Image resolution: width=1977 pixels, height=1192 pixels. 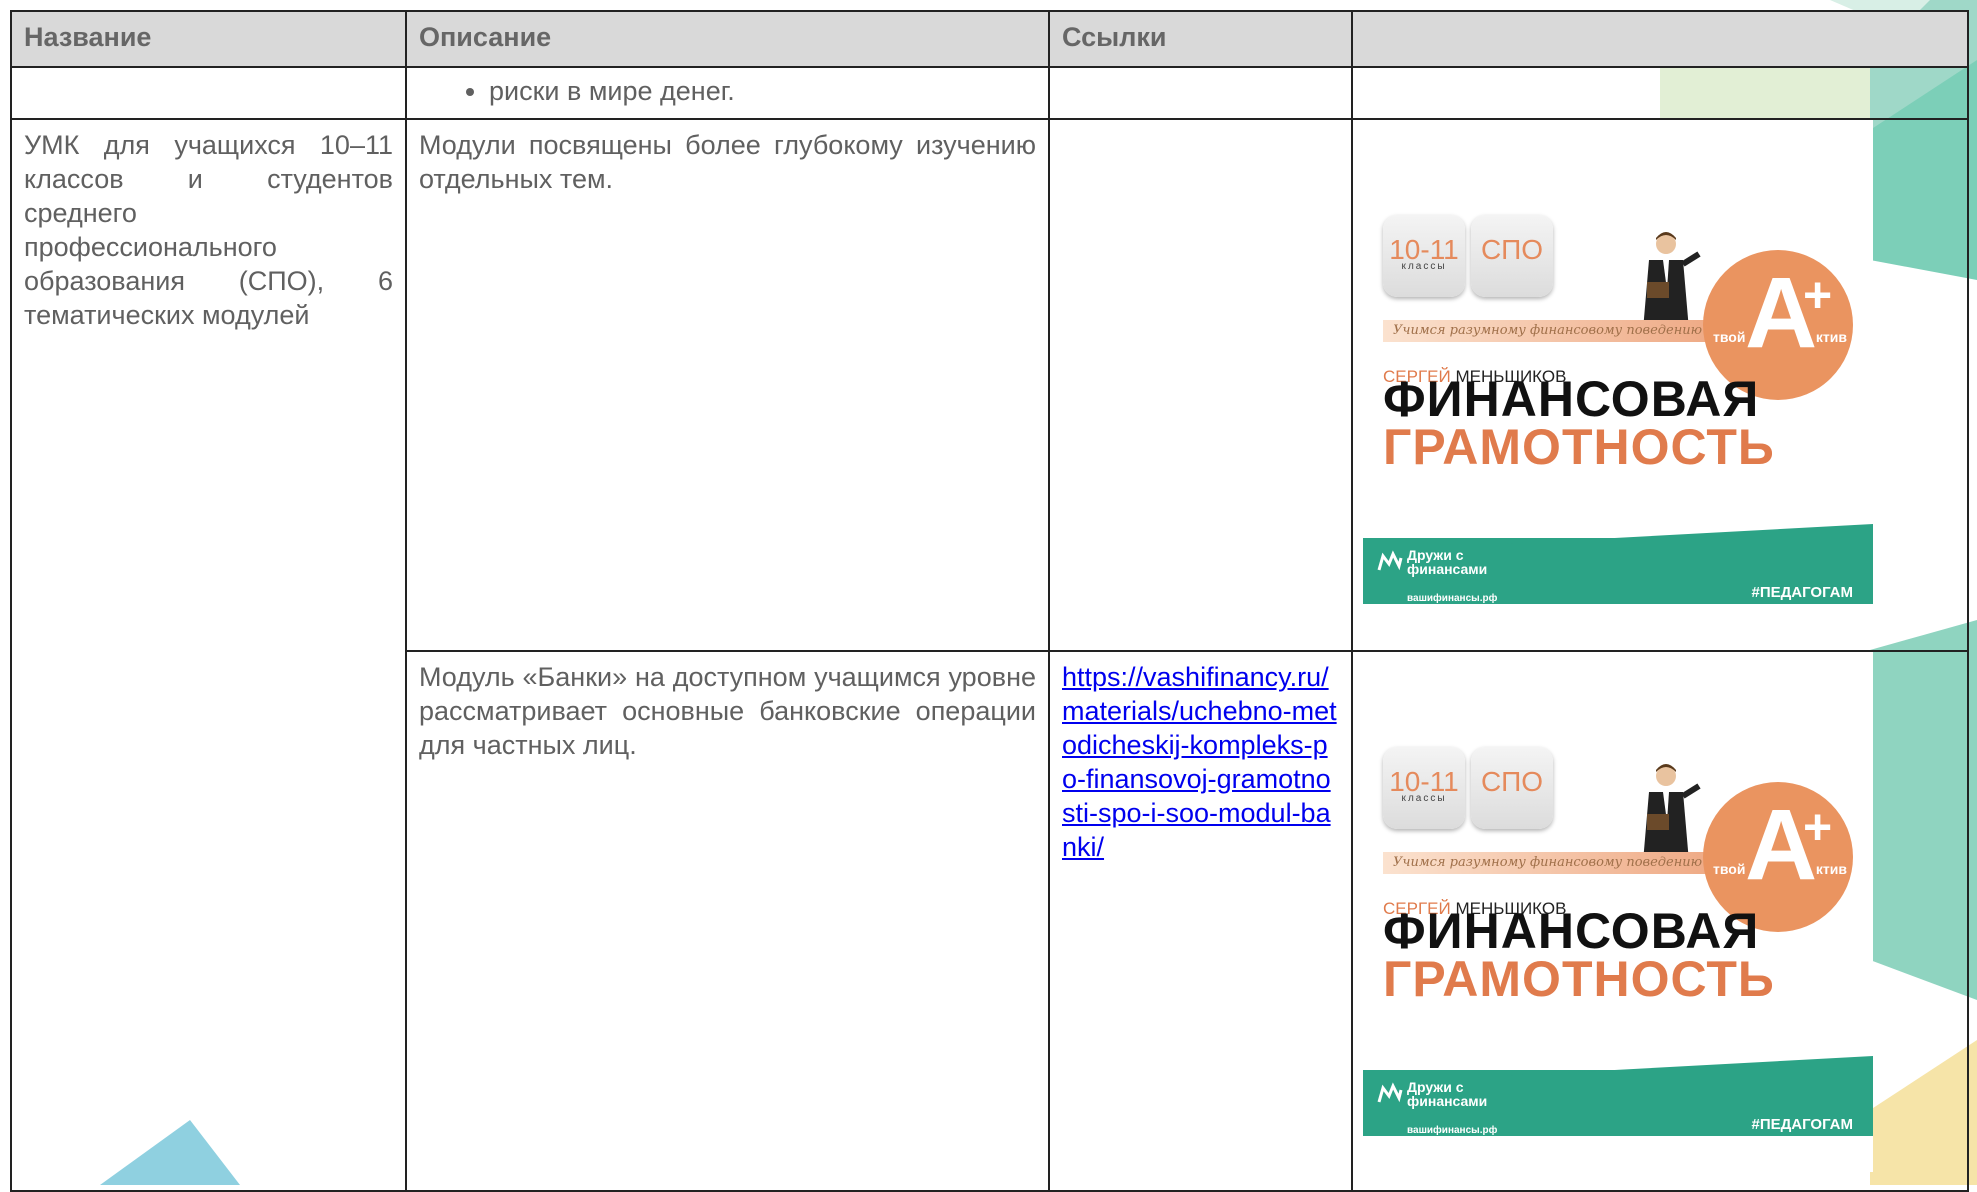 I want to click on header-links: Ссылки, so click(x=1200, y=39).